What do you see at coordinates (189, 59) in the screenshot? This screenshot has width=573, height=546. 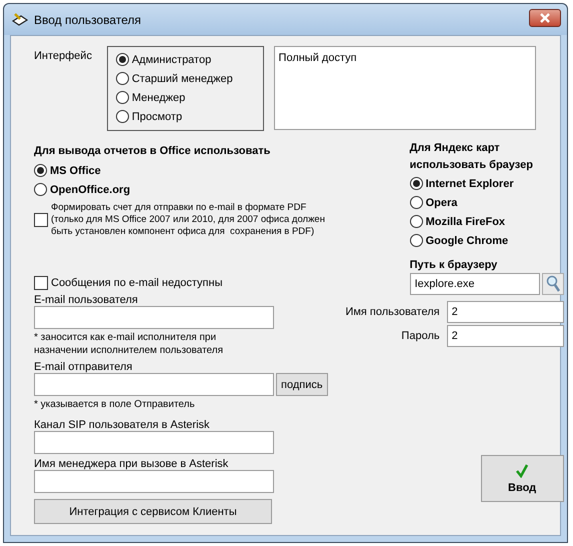 I see `role-radio: Администратор` at bounding box center [189, 59].